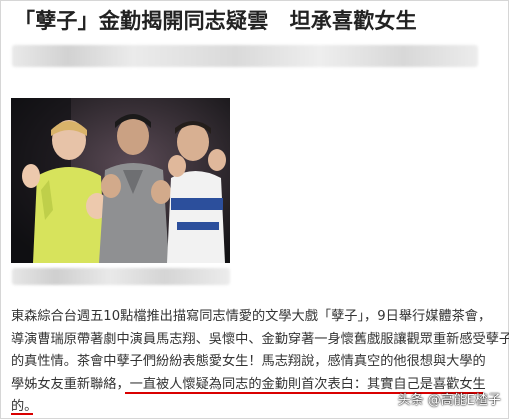 This screenshot has width=509, height=419. Describe the element at coordinates (260, 339) in the screenshot. I see `body-line: 導演曹瑞原帶著劇中演員馬志翔、吳懷中、金勤穿著一身懷舊戲服讓觀眾重新感受孽子` at that location.